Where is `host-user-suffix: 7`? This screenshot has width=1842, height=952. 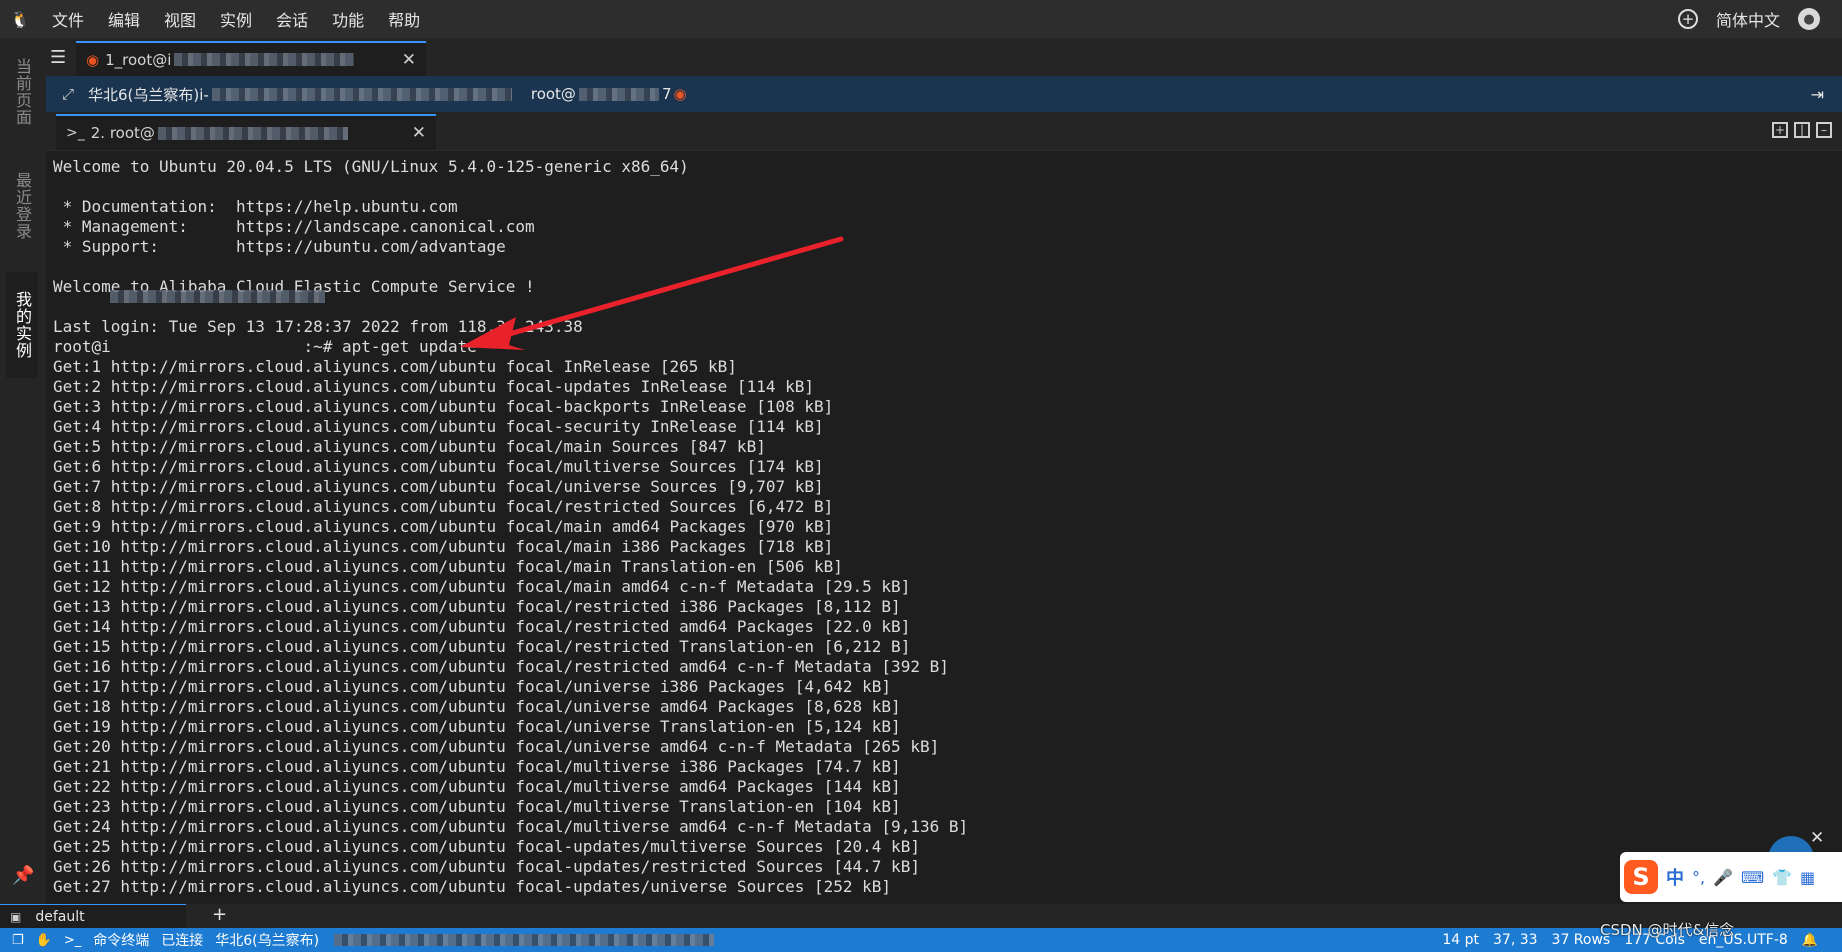
host-user-suffix: 7 is located at coordinates (666, 94).